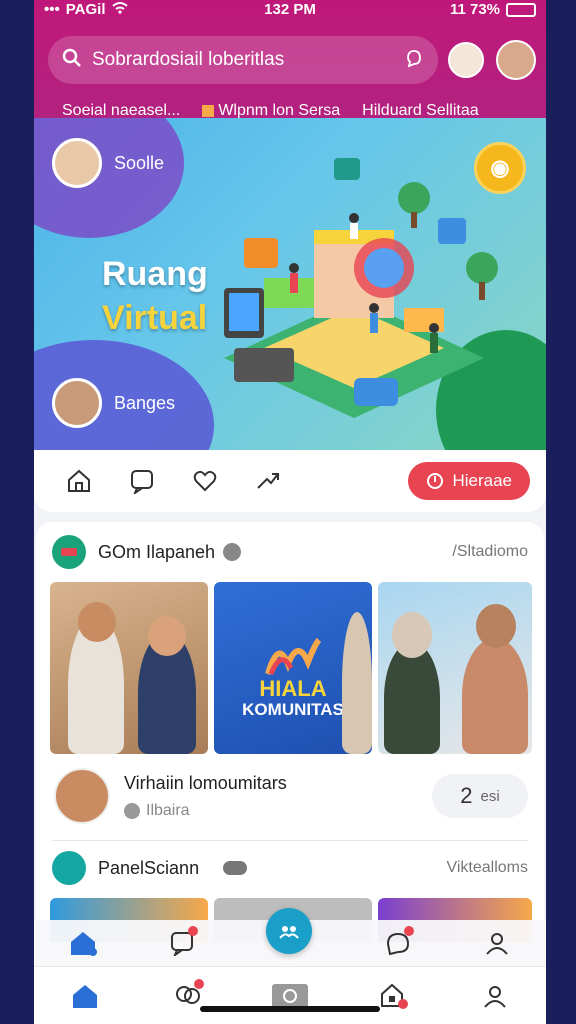  Describe the element at coordinates (290, 1009) in the screenshot. I see `home-indicator` at that location.